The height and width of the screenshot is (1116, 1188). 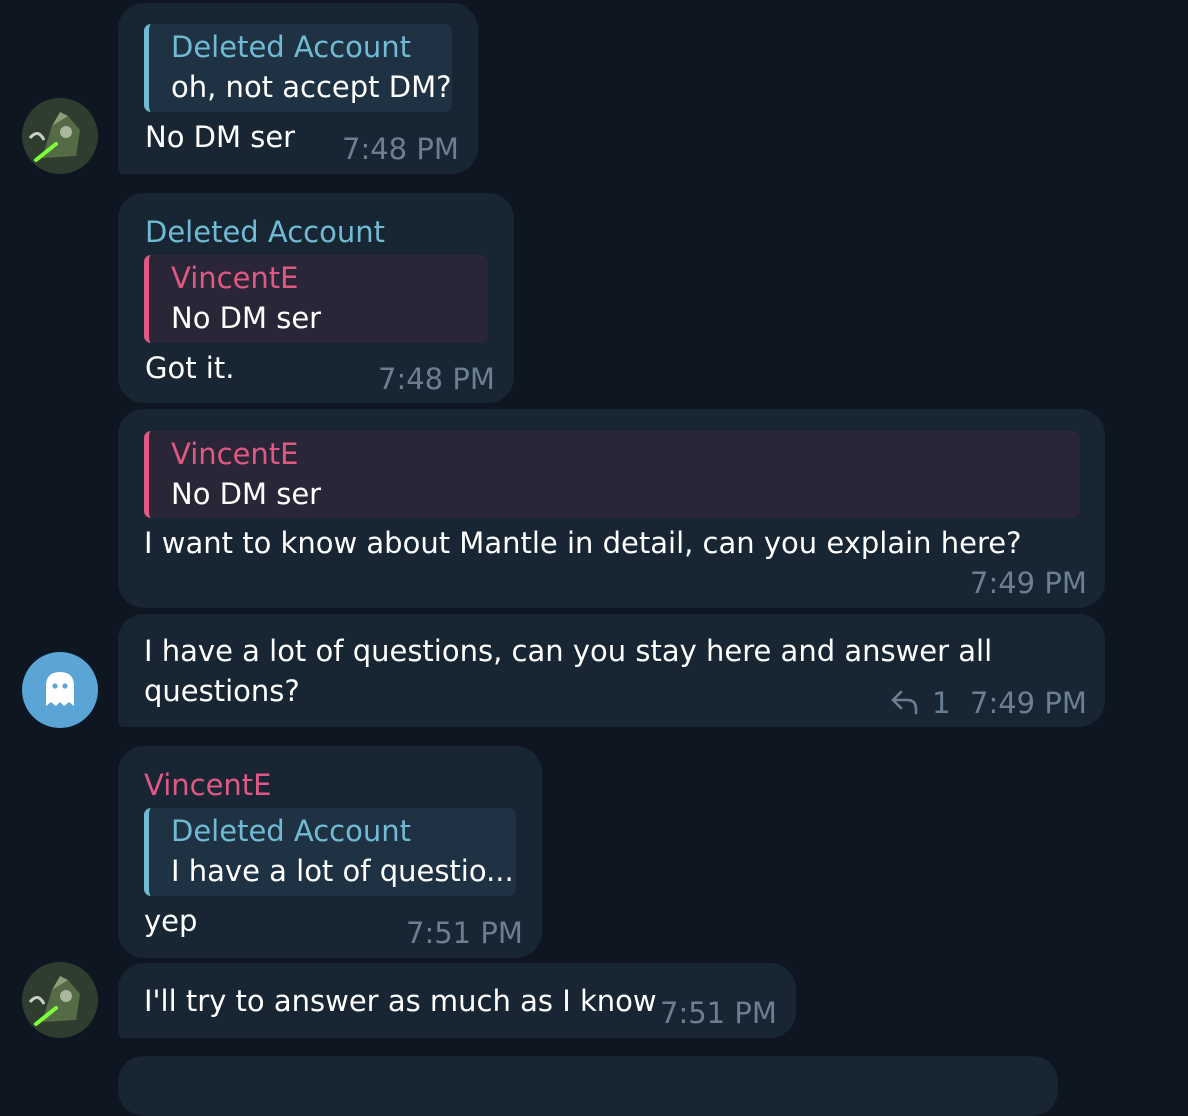 I want to click on message-text: No DM ser, so click(x=220, y=137).